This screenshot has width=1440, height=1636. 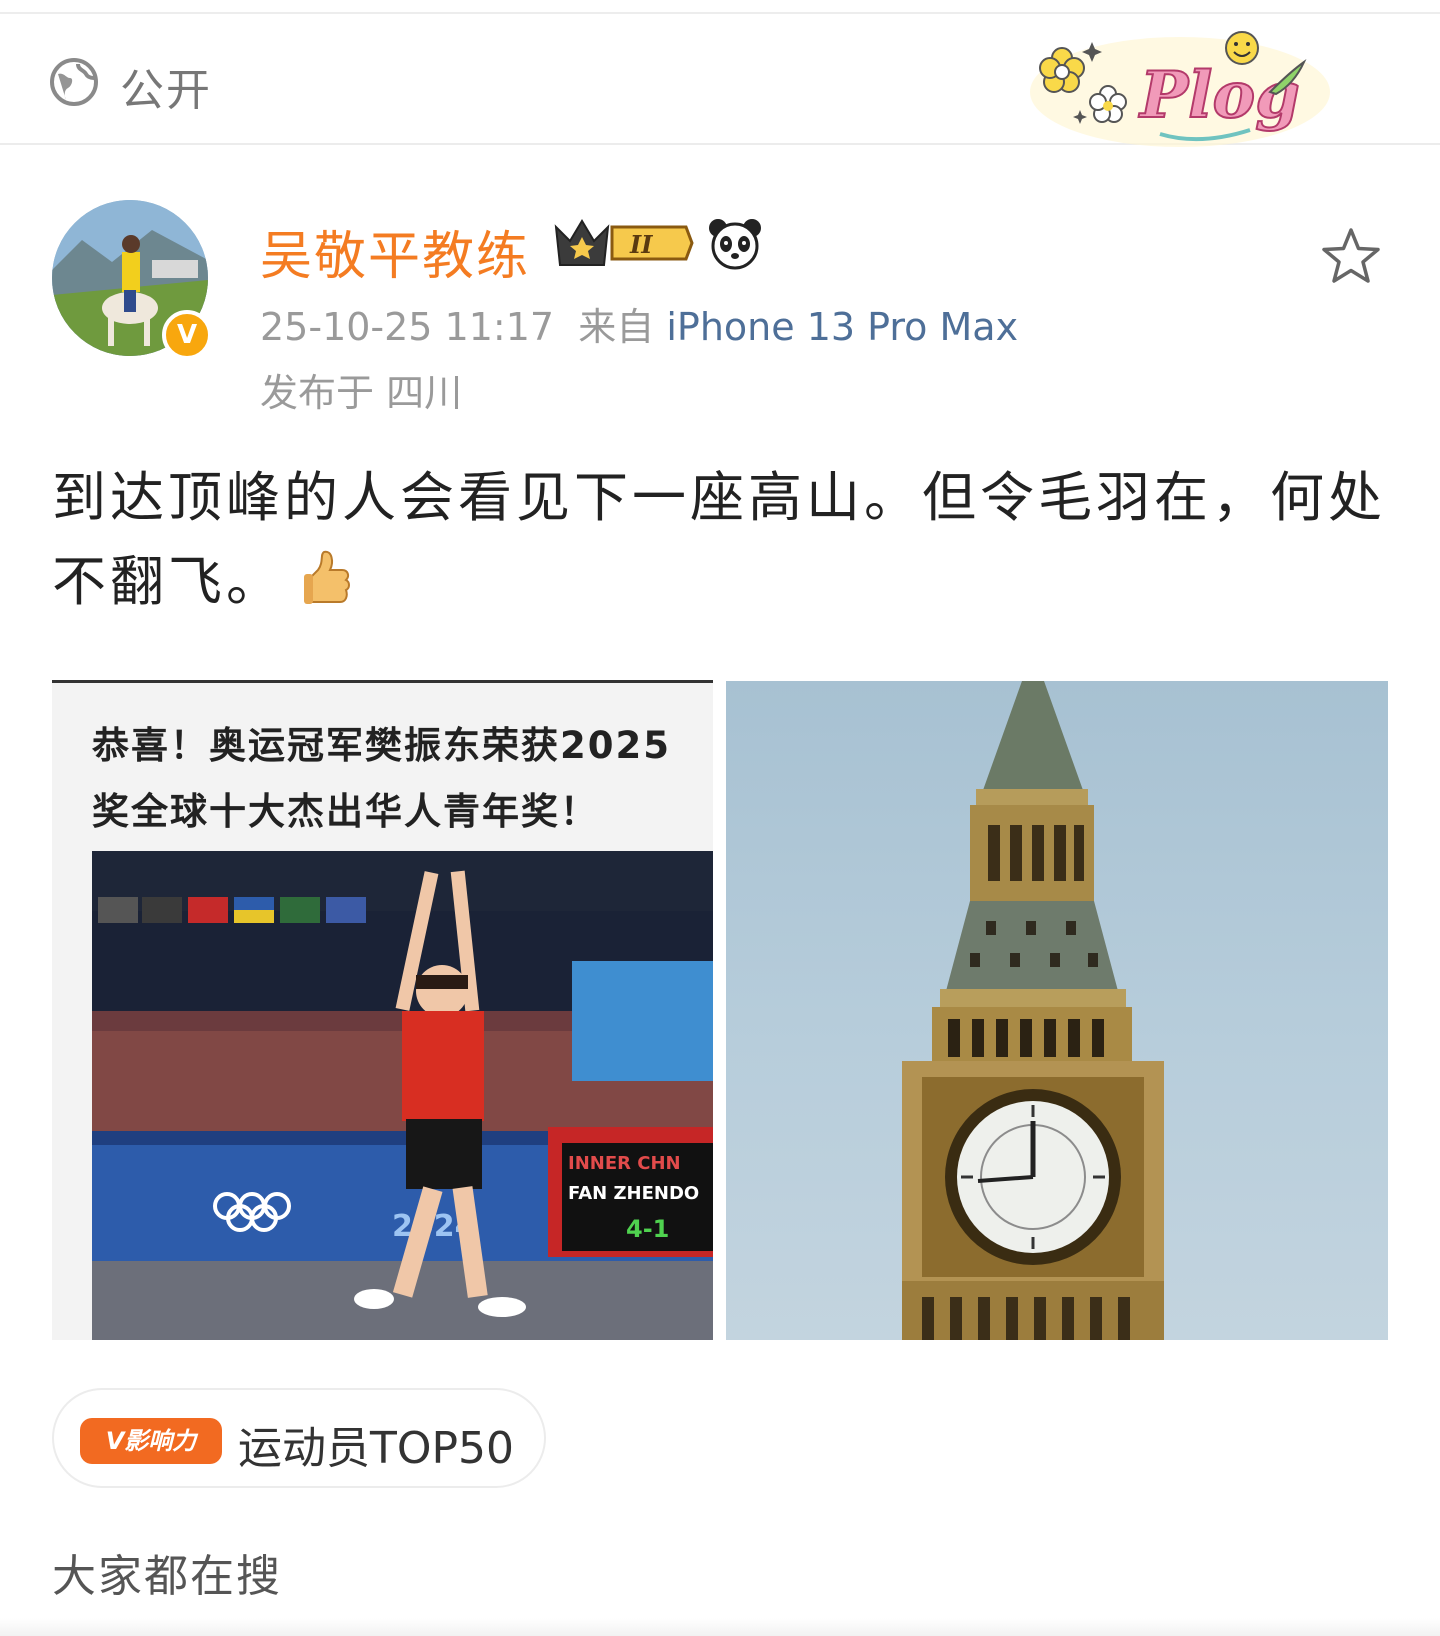 I want to click on post-text: 到达顶峰的人会看见下一座高山。但令毛羽在，何处不翻飞。, so click(x=722, y=540).